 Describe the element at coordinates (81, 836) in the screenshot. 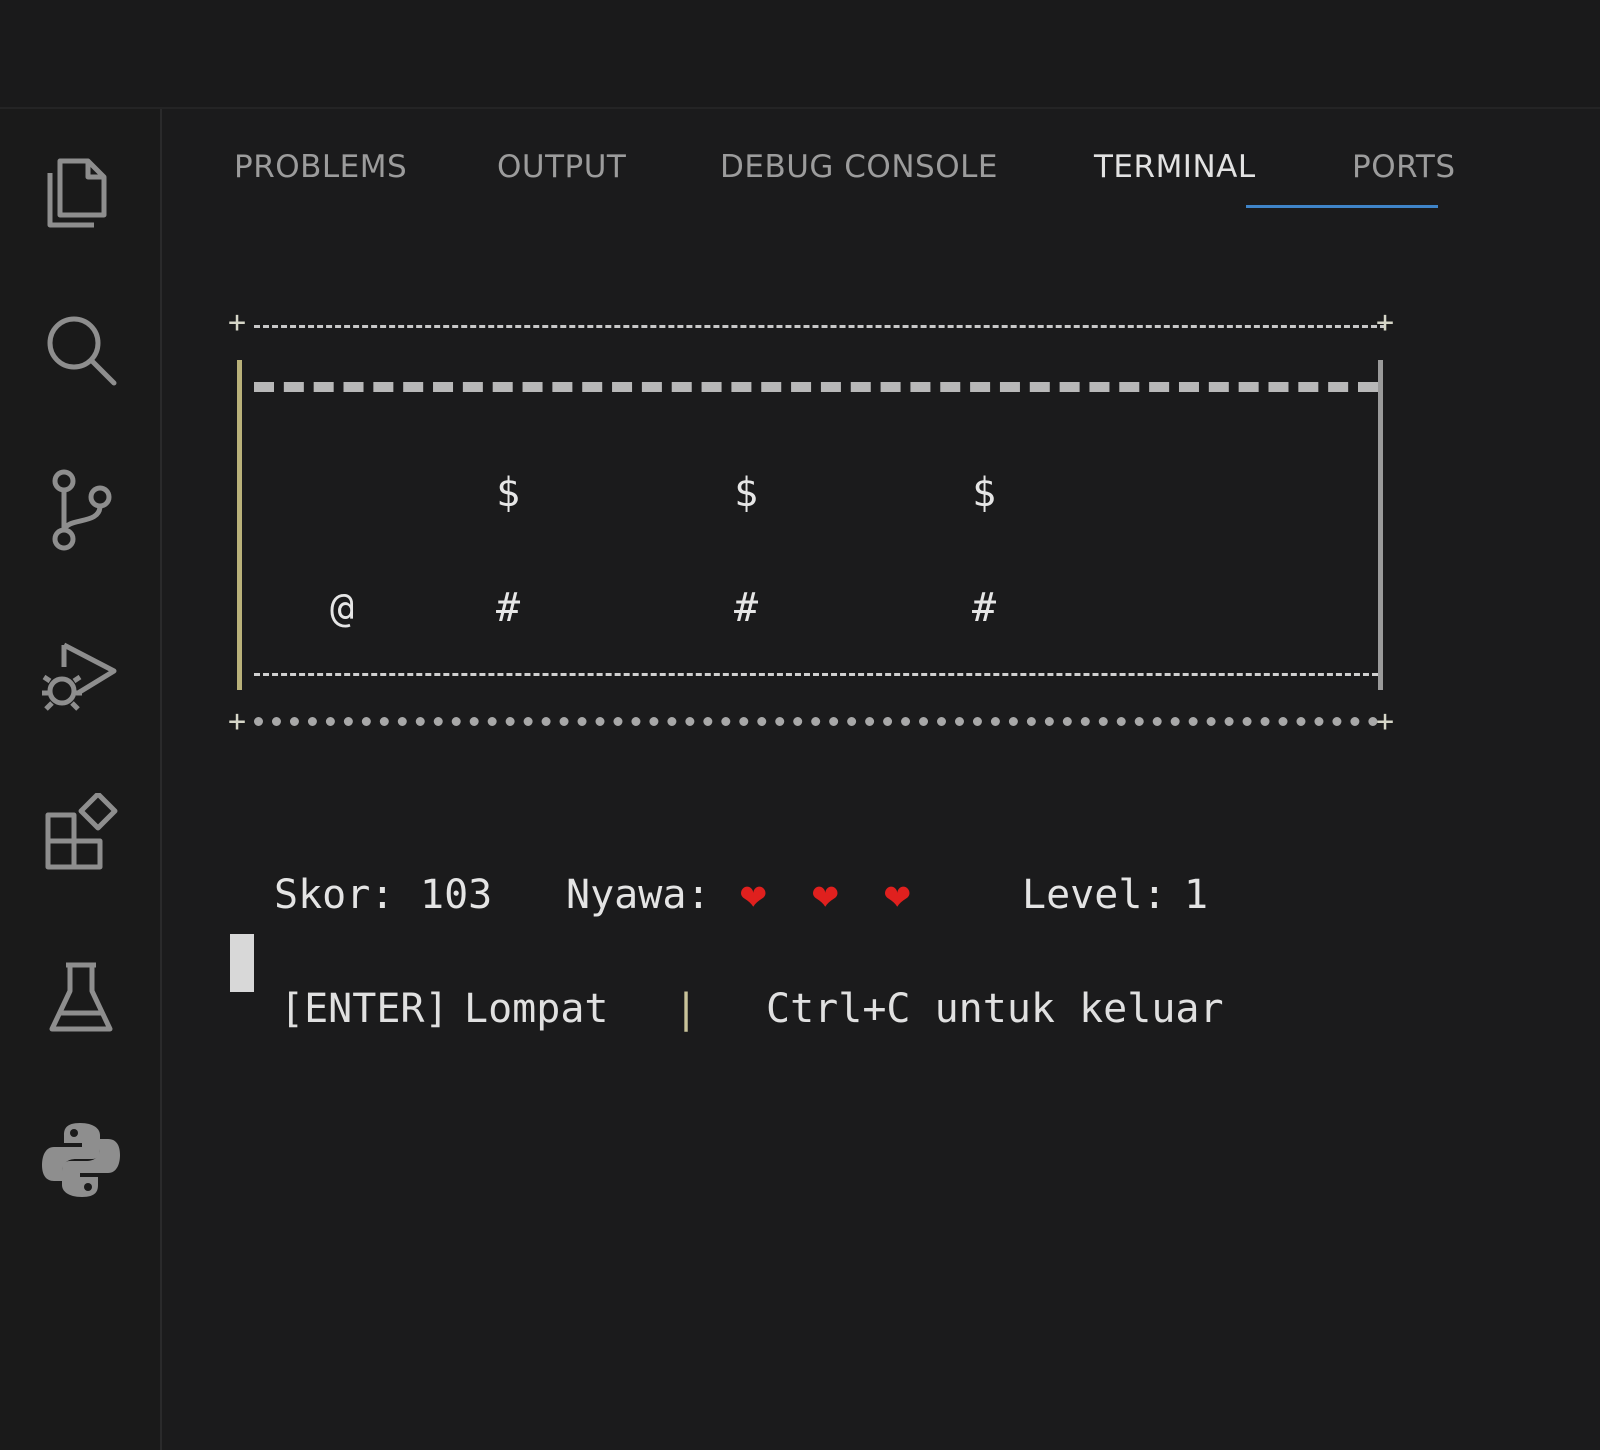

I see `extensions-icon` at that location.